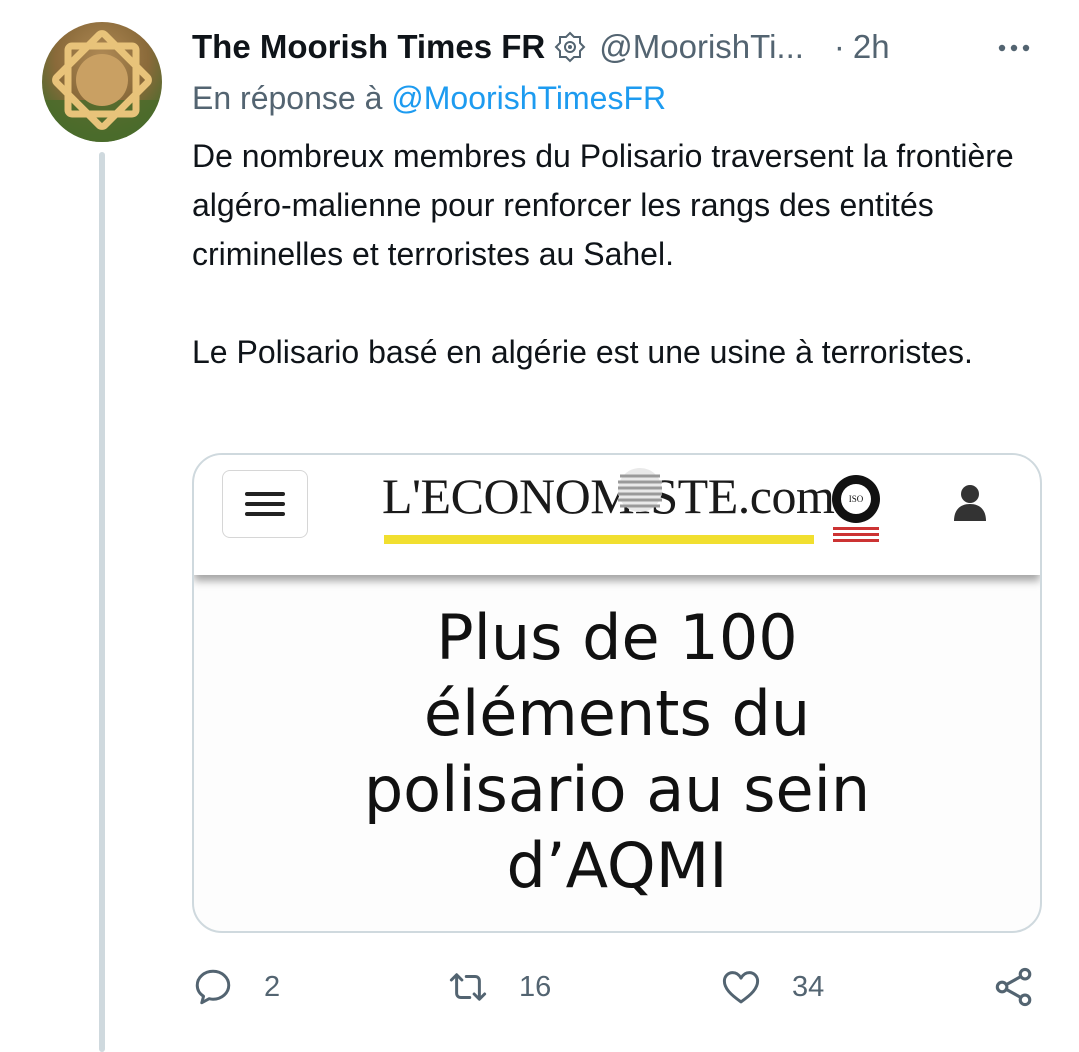 This screenshot has width=1079, height=1052. I want to click on heart-icon, so click(741, 987).